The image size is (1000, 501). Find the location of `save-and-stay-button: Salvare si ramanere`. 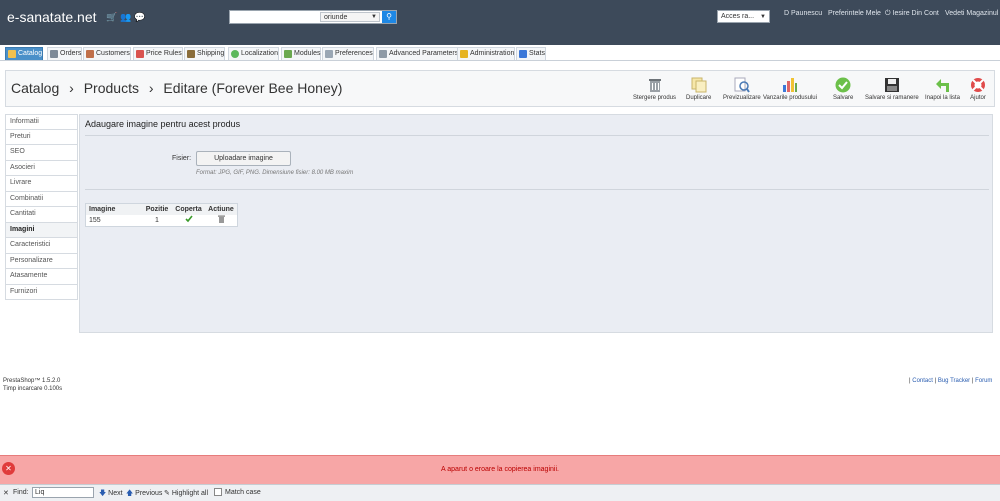

save-and-stay-button: Salvare si ramanere is located at coordinates (892, 89).